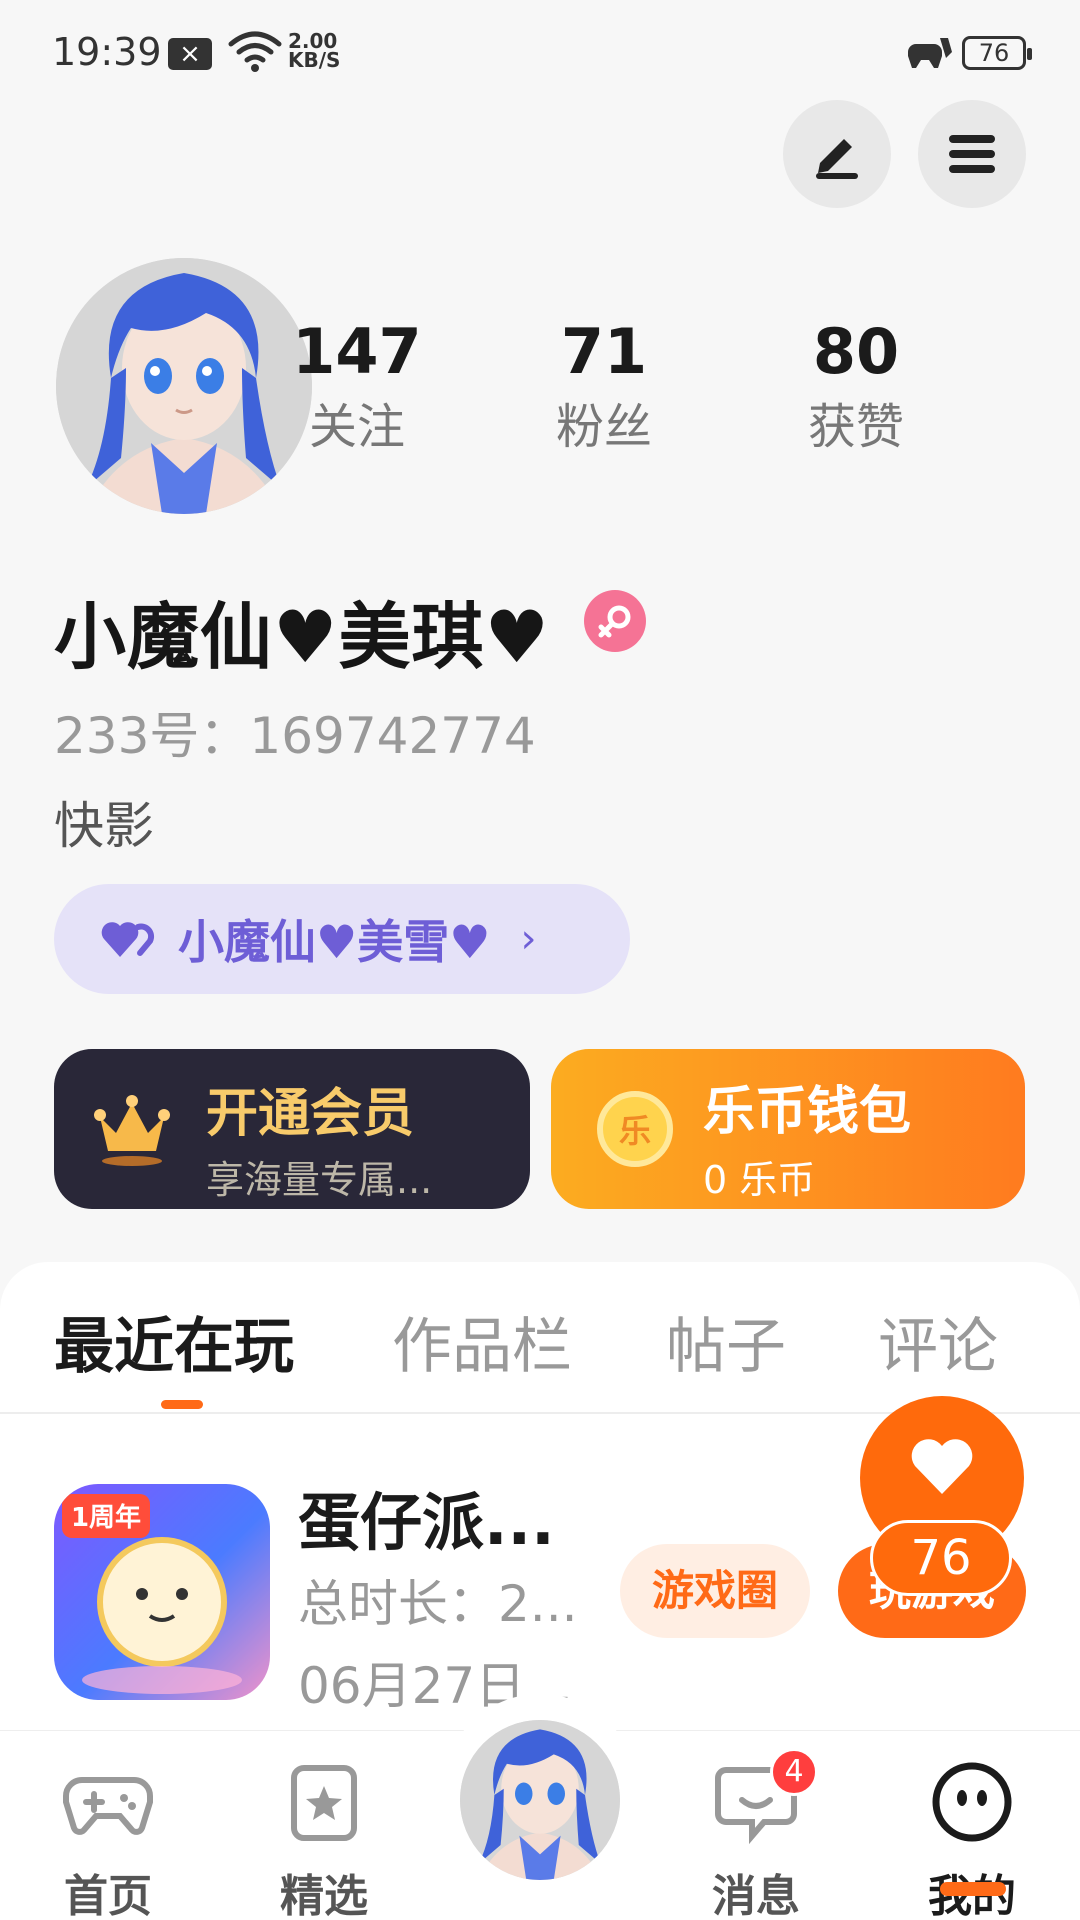 Image resolution: width=1080 pixels, height=1920 pixels. Describe the element at coordinates (938, 1341) in the screenshot. I see `tab-comments: 评论` at that location.